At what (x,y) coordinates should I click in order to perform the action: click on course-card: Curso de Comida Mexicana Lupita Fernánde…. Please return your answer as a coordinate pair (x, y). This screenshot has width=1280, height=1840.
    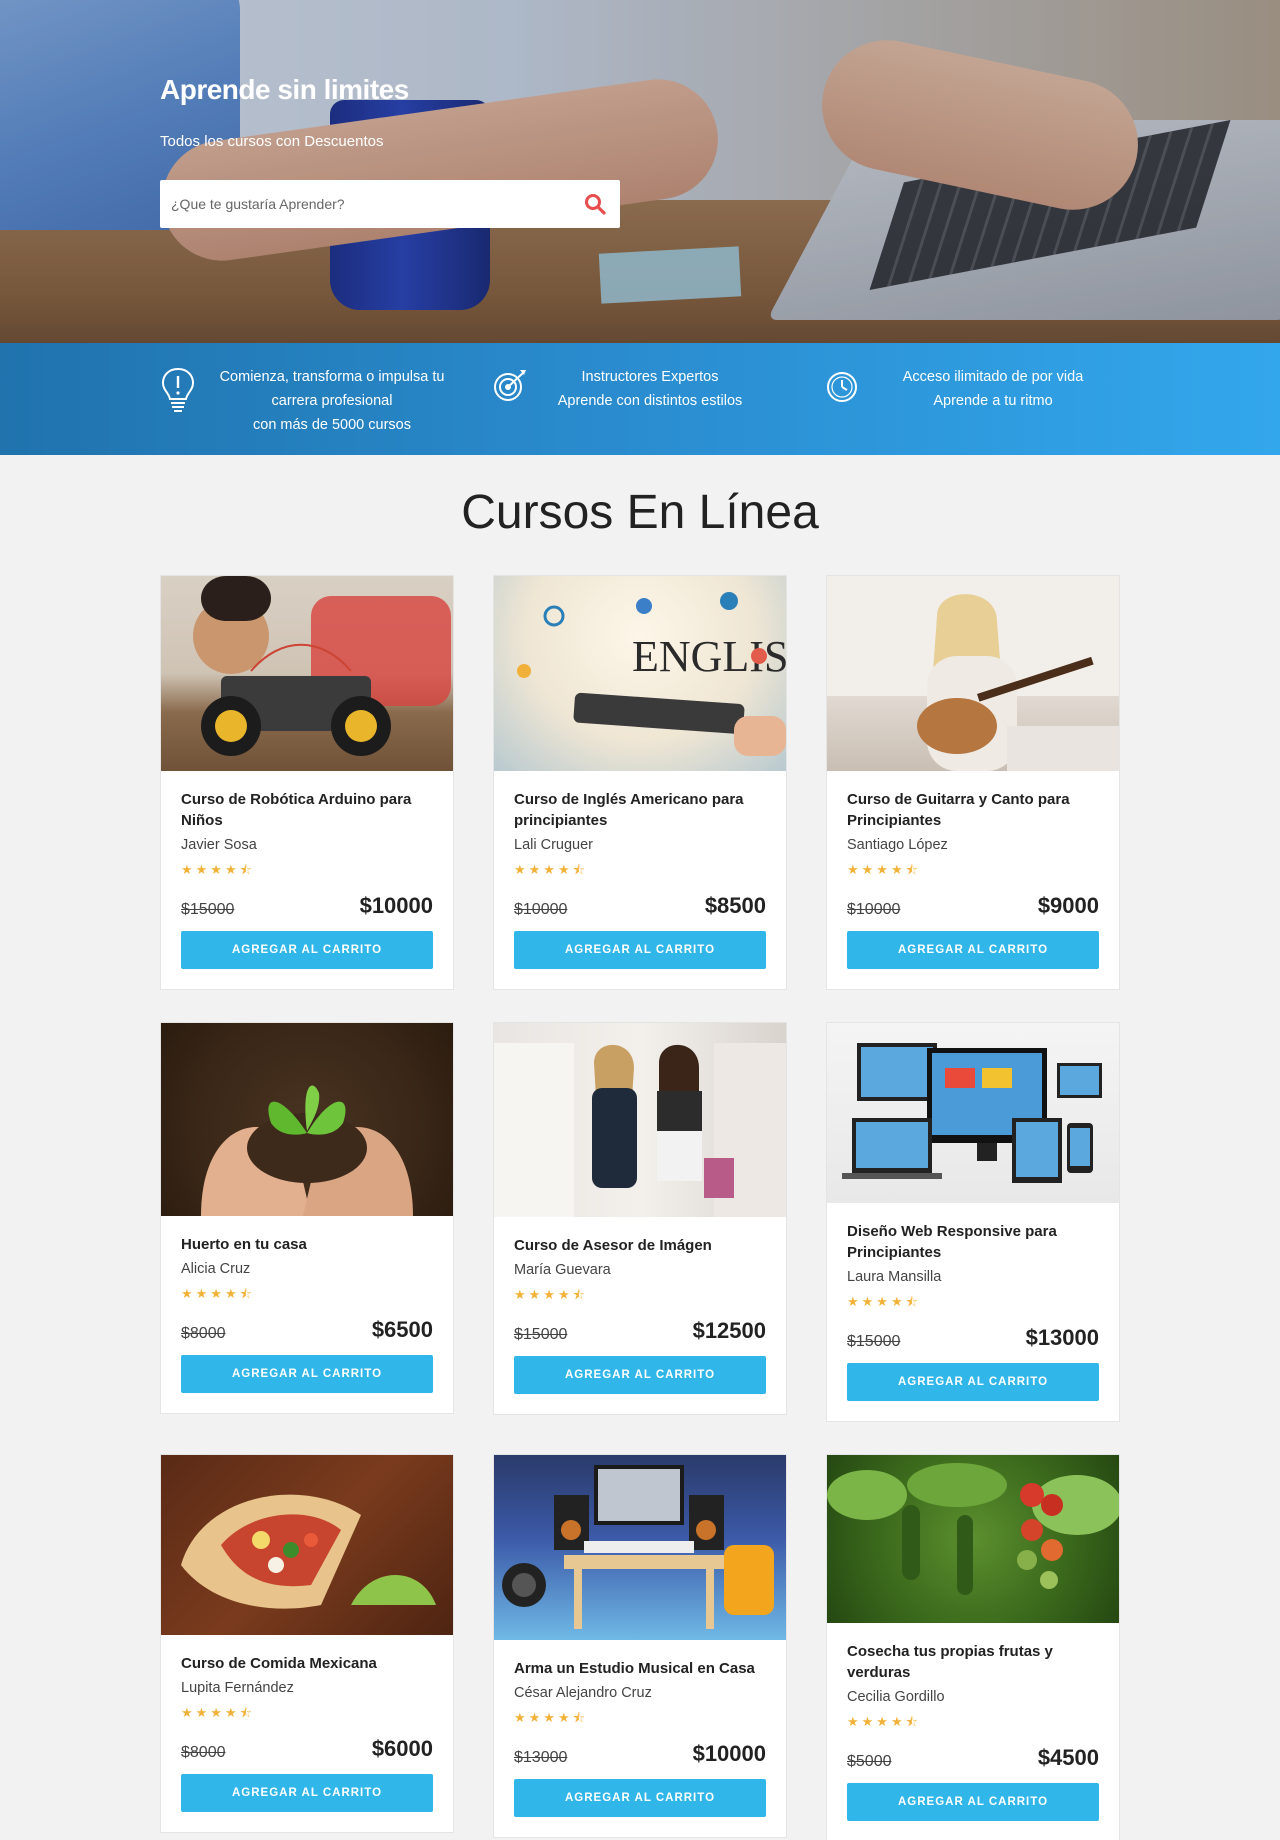
    Looking at the image, I should click on (307, 1643).